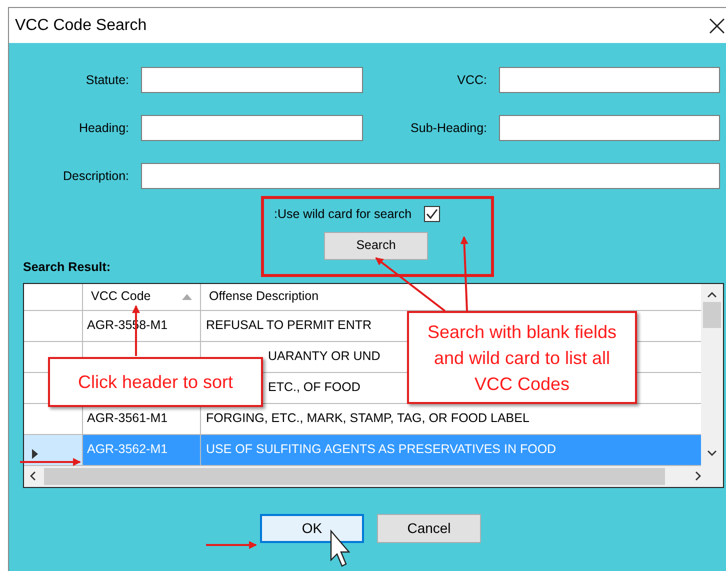 The image size is (726, 571). What do you see at coordinates (314, 387) in the screenshot?
I see `table-cell-text: ETC., OF FOOD` at bounding box center [314, 387].